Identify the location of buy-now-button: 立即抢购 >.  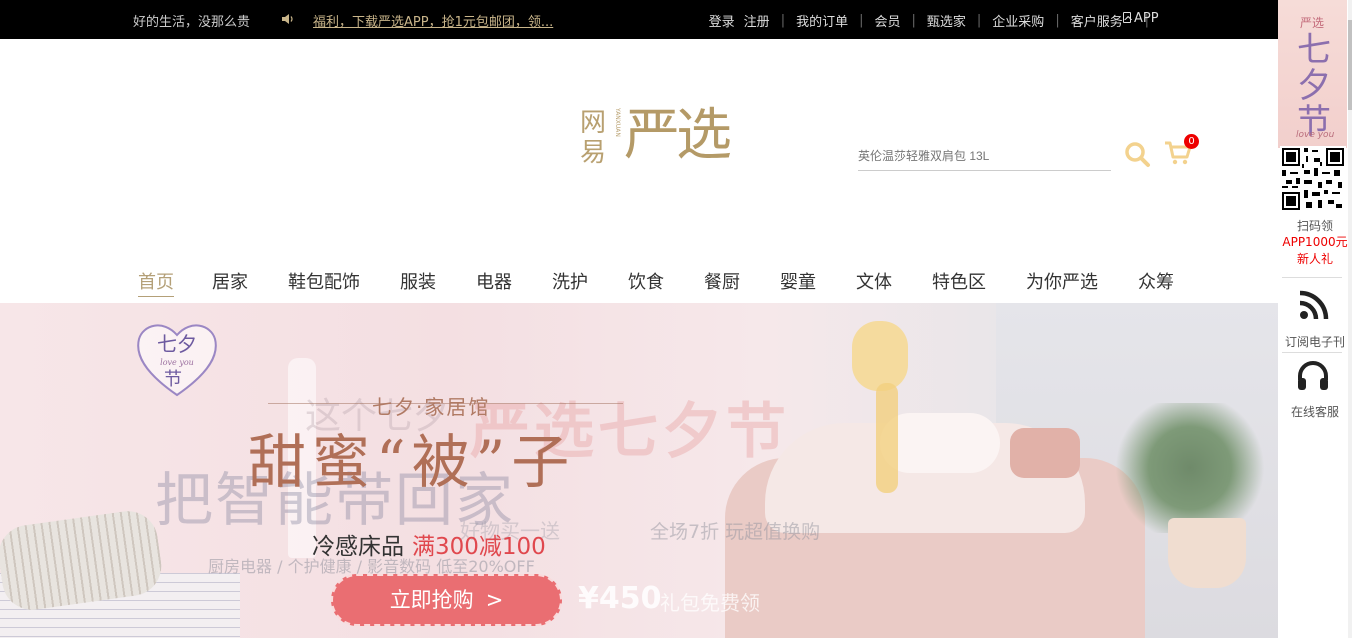
(446, 600).